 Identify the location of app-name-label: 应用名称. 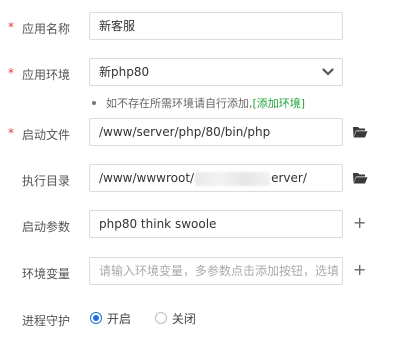
(46, 29).